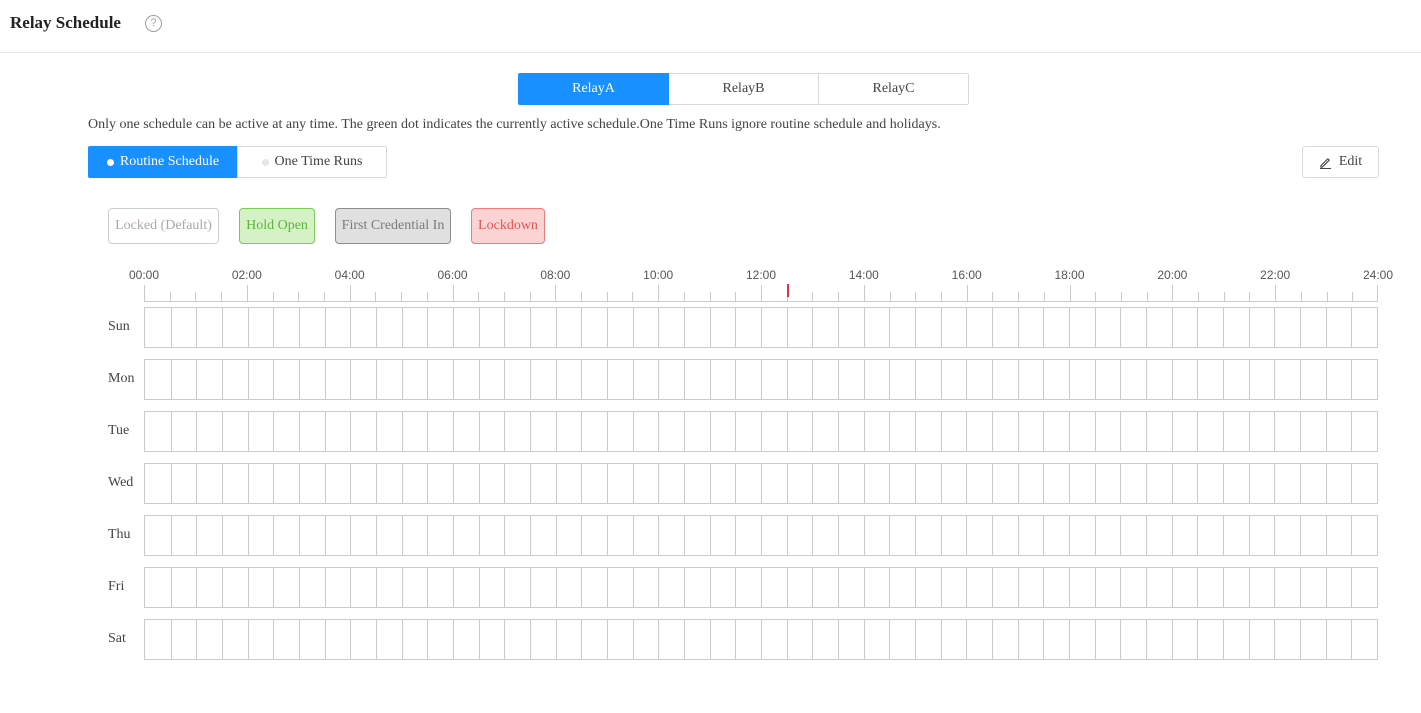 Image resolution: width=1421 pixels, height=713 pixels. I want to click on schedule-row-sun, so click(761, 327).